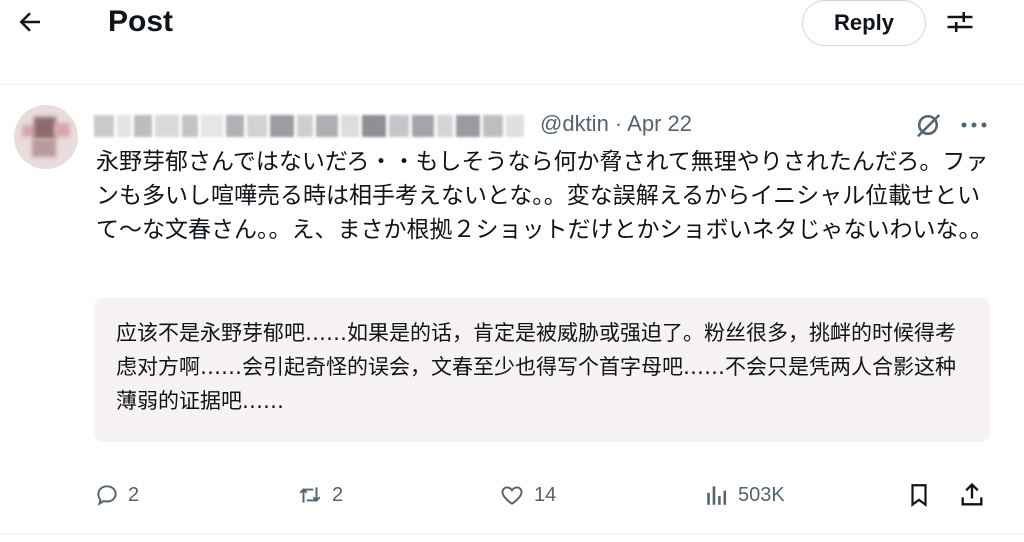 This screenshot has height=542, width=1024. I want to click on sliders-icon, so click(960, 22).